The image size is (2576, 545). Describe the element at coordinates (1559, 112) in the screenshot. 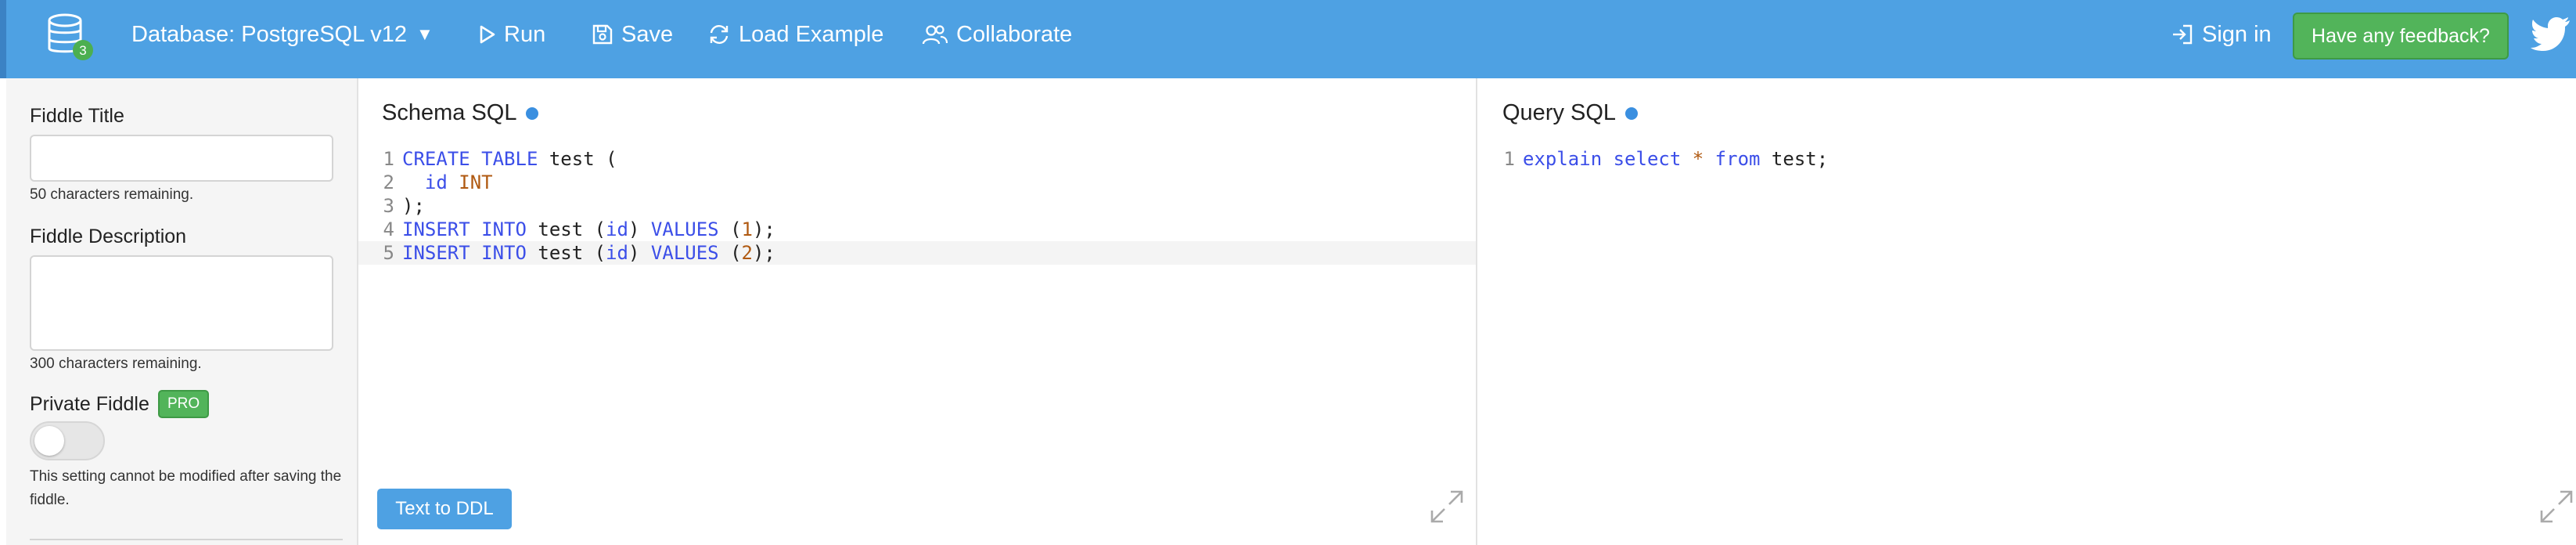

I see `query-title-label: Query SQL` at that location.